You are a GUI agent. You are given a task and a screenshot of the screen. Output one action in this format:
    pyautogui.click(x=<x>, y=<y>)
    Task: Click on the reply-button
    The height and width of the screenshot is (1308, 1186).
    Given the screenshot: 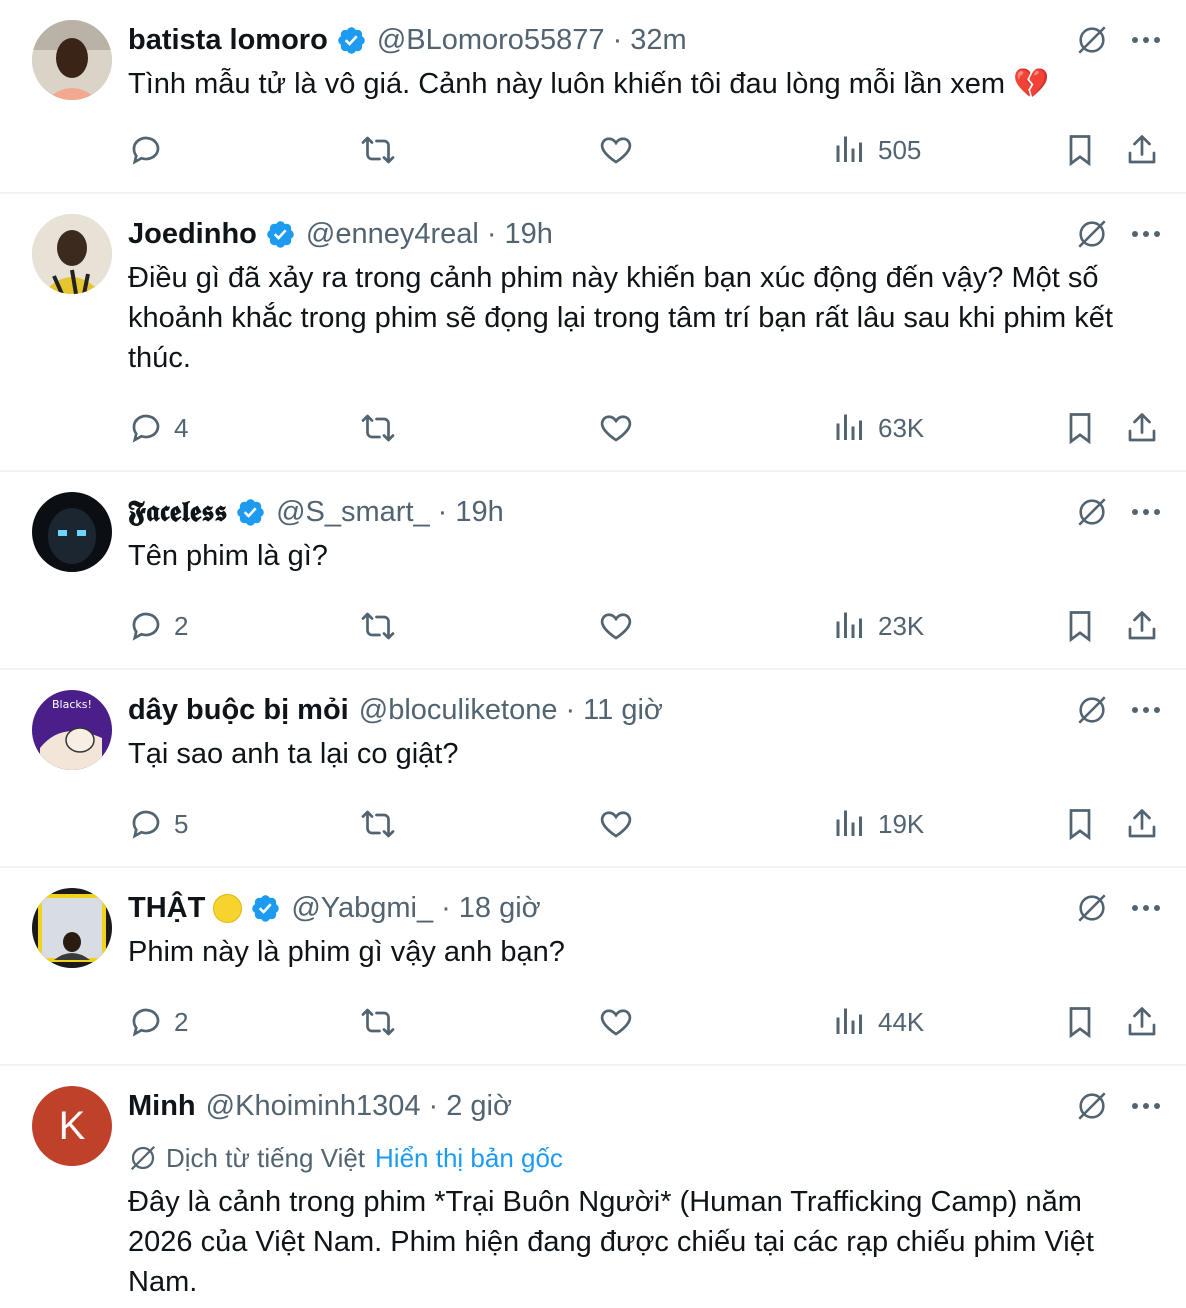 What is the action you would take?
    pyautogui.click(x=151, y=150)
    